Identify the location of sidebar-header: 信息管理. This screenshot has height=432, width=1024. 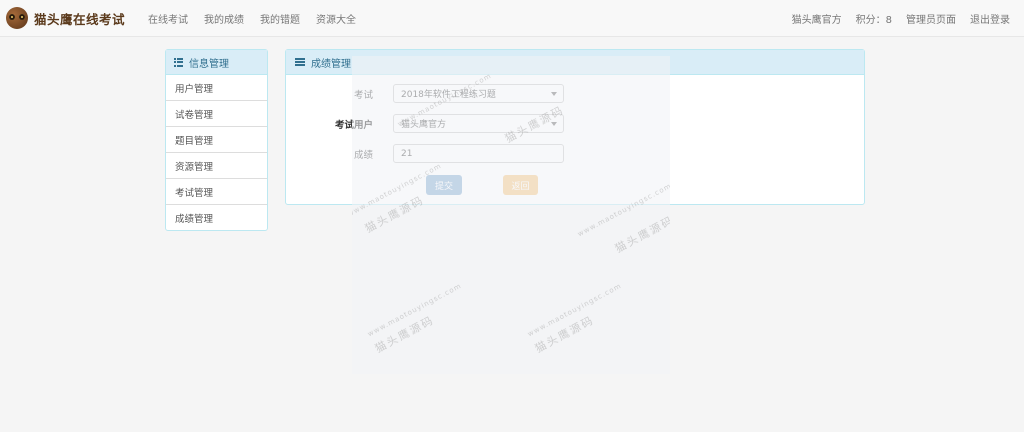
(216, 62).